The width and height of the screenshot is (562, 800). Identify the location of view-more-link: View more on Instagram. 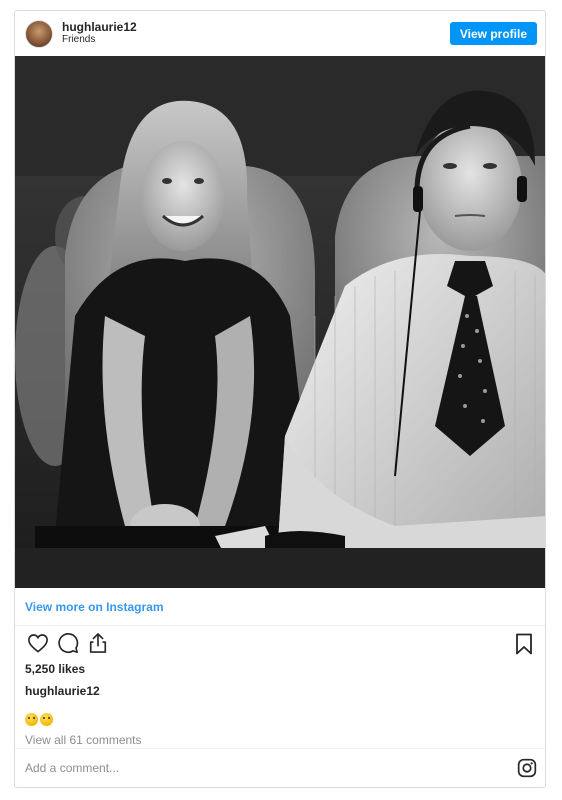
(280, 607).